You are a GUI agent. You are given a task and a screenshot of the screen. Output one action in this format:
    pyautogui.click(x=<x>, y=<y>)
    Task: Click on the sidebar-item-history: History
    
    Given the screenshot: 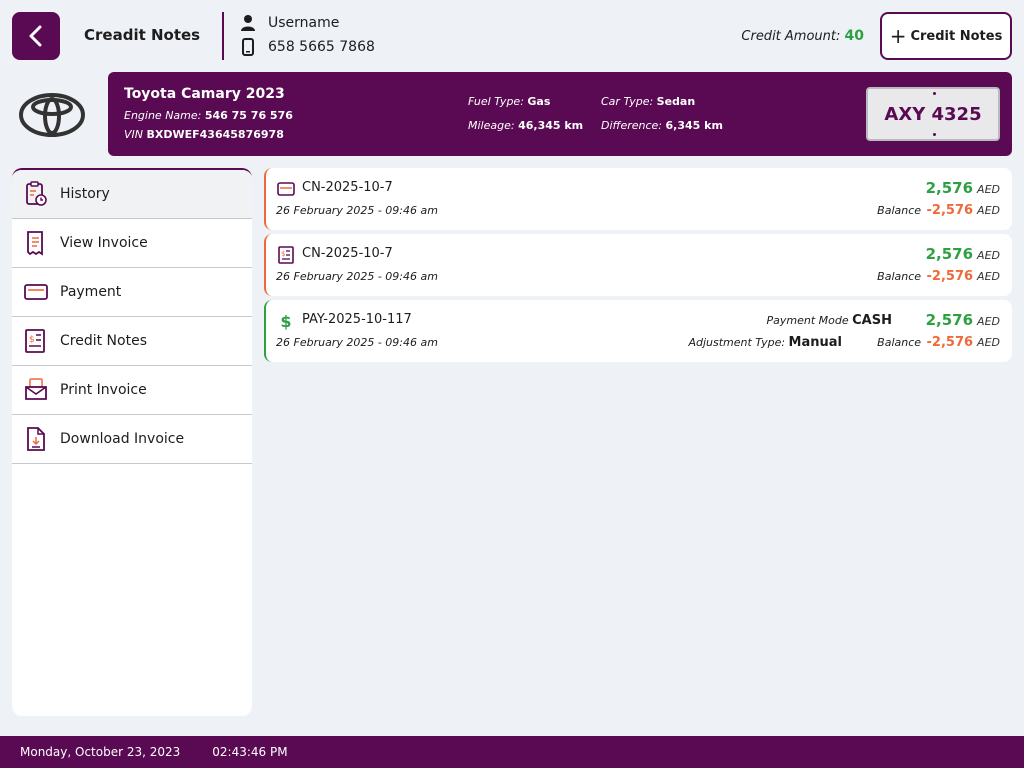 What is the action you would take?
    pyautogui.click(x=132, y=194)
    